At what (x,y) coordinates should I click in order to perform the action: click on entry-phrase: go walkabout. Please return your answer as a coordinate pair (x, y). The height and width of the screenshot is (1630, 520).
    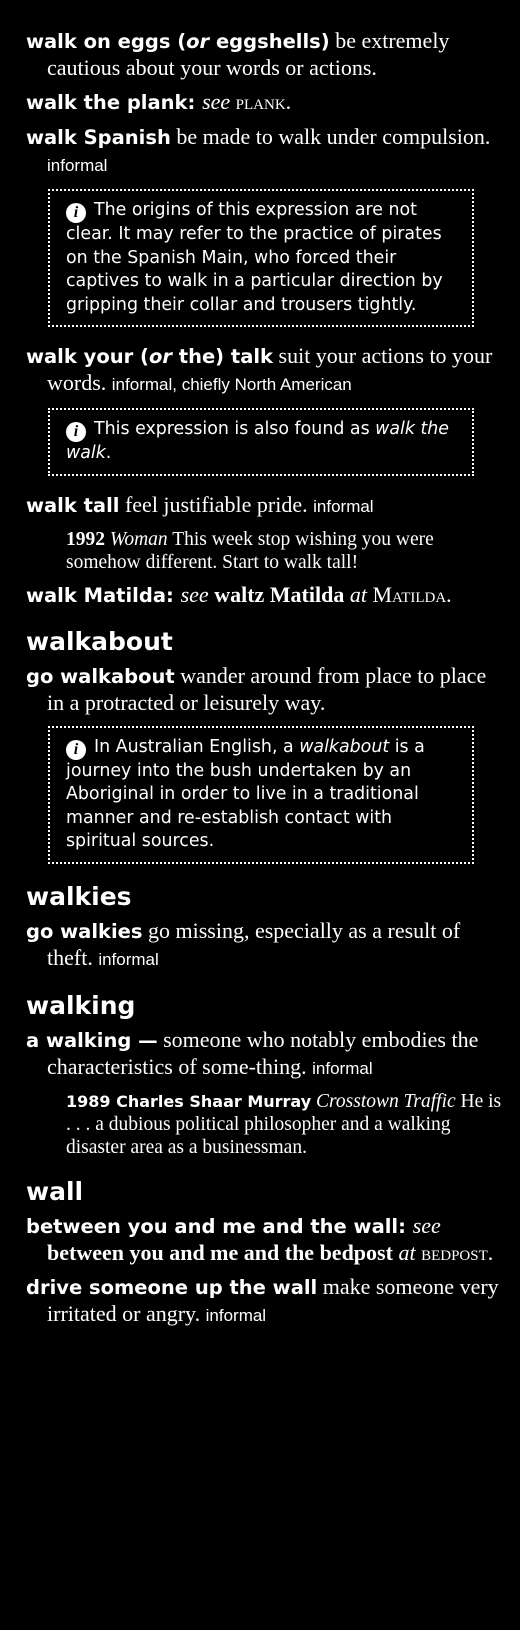
    Looking at the image, I should click on (100, 676).